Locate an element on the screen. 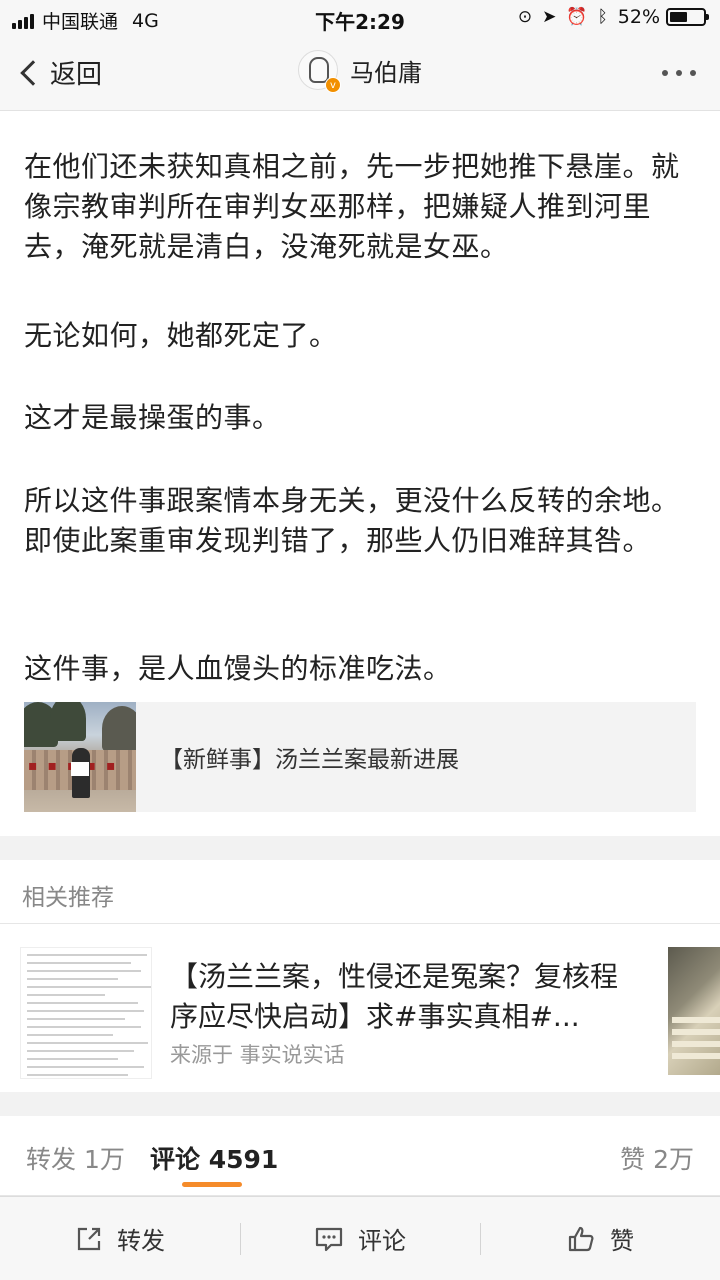  nav-title: 马伯庸 is located at coordinates (386, 72).